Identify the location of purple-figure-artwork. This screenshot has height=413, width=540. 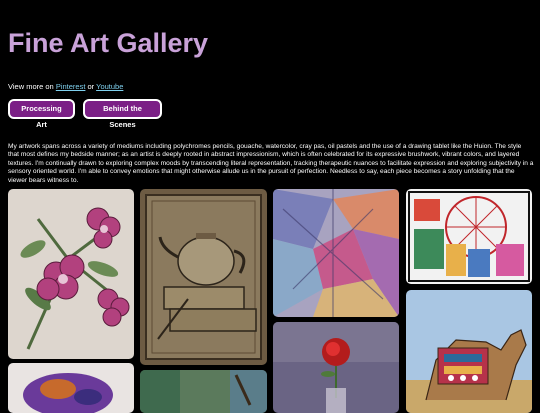
(71, 388).